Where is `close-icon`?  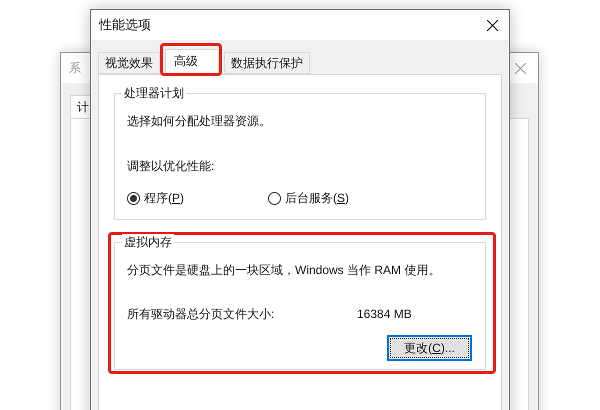 close-icon is located at coordinates (492, 25).